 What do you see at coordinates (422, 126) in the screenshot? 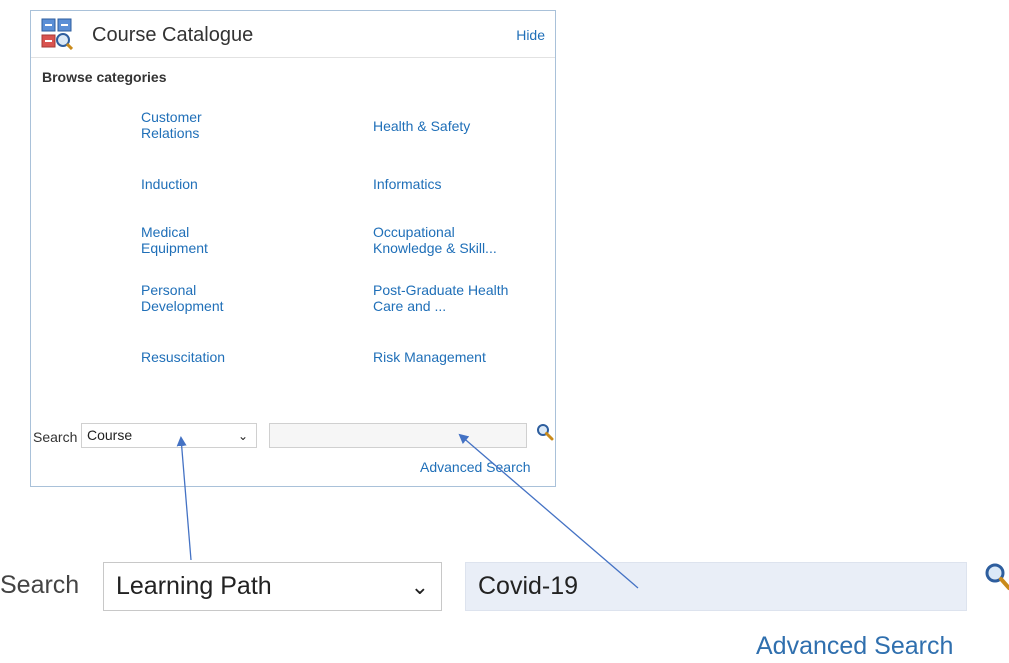
I see `category-label-line1: Health & Safety` at bounding box center [422, 126].